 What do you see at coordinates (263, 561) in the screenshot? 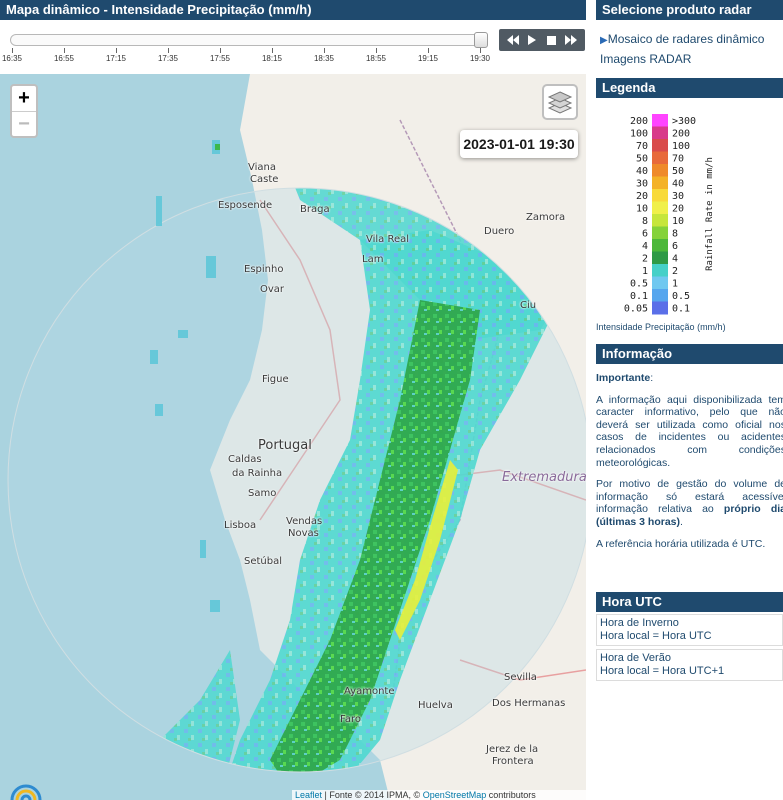
I see `map-label-setubal: Setúbal` at bounding box center [263, 561].